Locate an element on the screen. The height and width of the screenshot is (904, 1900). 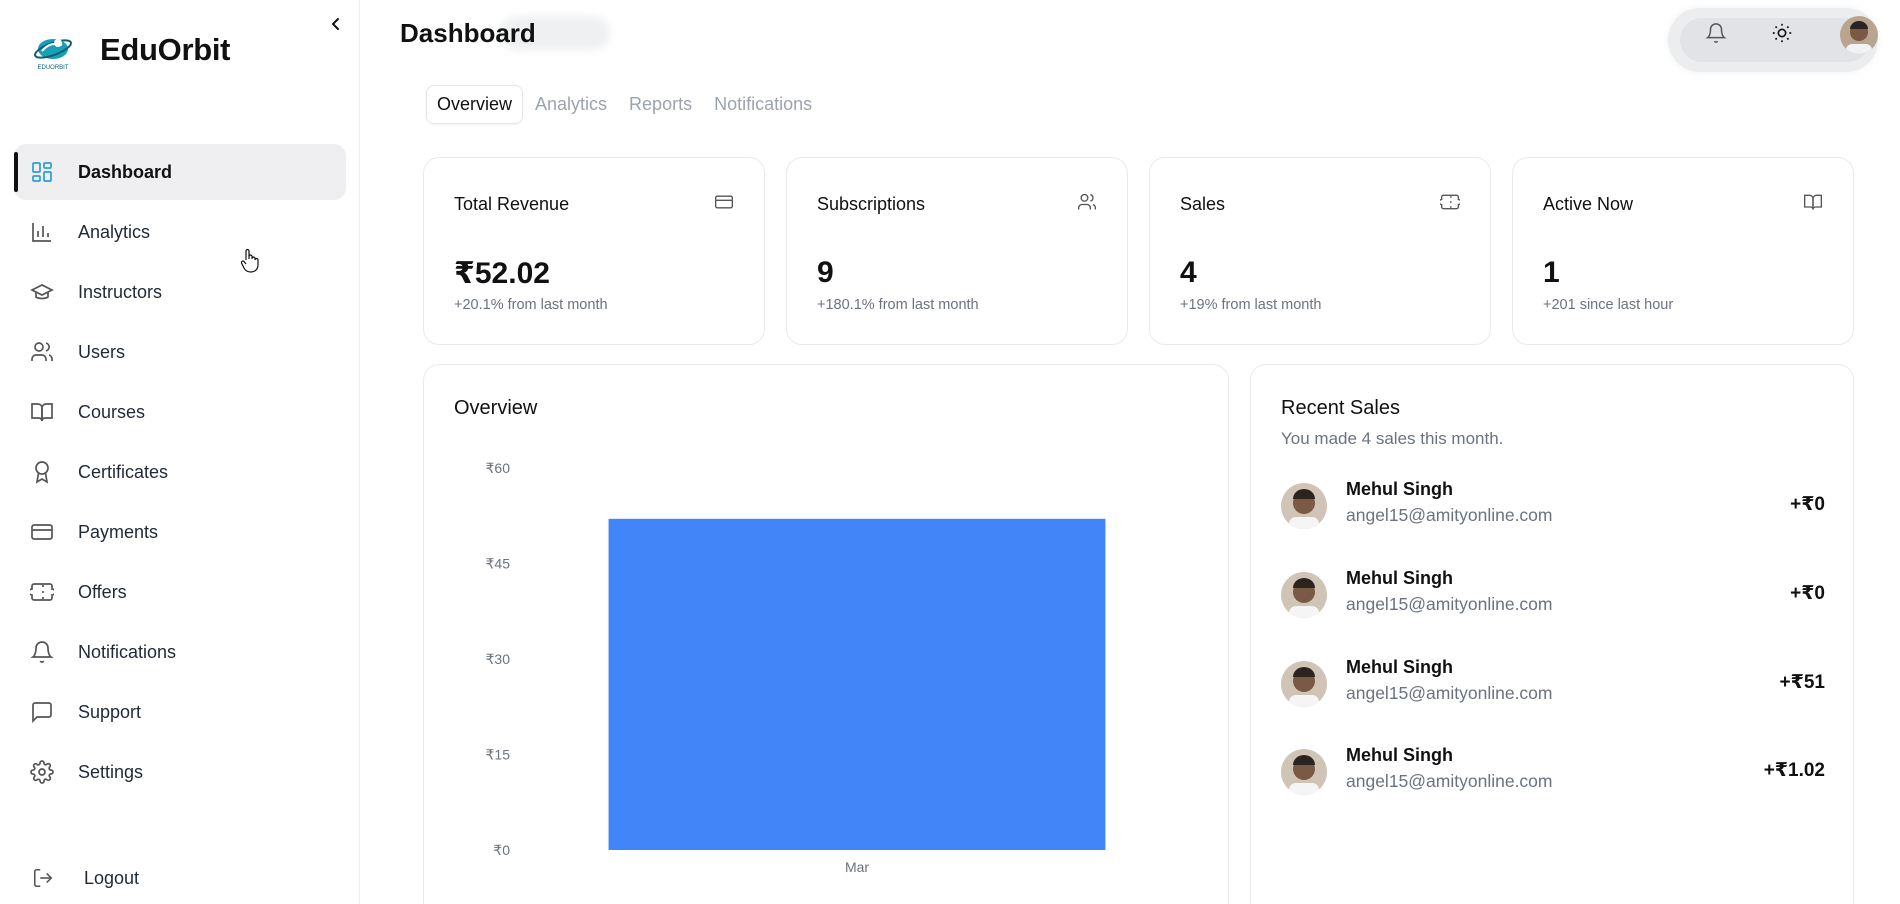
message-square-icon is located at coordinates (42, 713).